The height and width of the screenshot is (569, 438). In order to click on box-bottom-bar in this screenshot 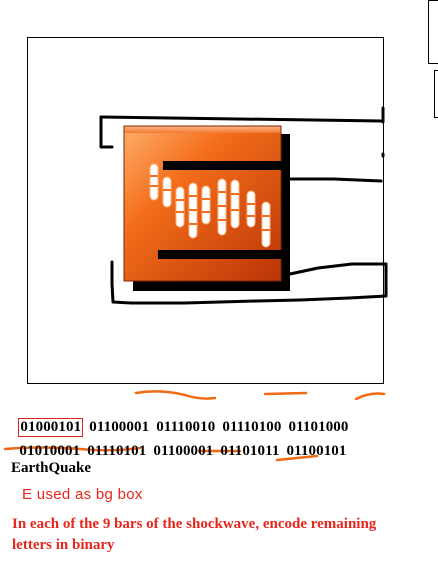, I will do `click(222, 254)`.